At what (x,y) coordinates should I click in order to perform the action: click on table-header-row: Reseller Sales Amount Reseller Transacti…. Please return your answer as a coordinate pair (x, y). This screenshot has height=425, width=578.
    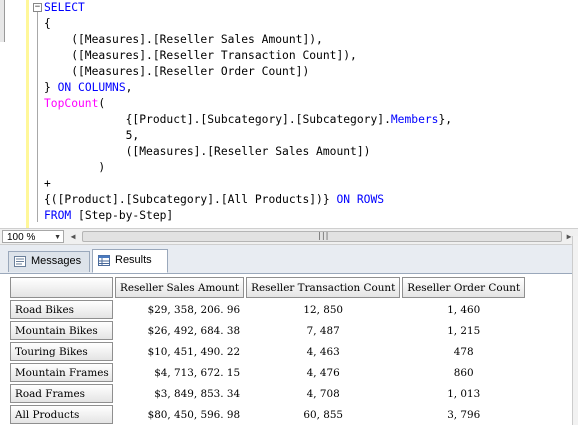
    Looking at the image, I should click on (268, 287).